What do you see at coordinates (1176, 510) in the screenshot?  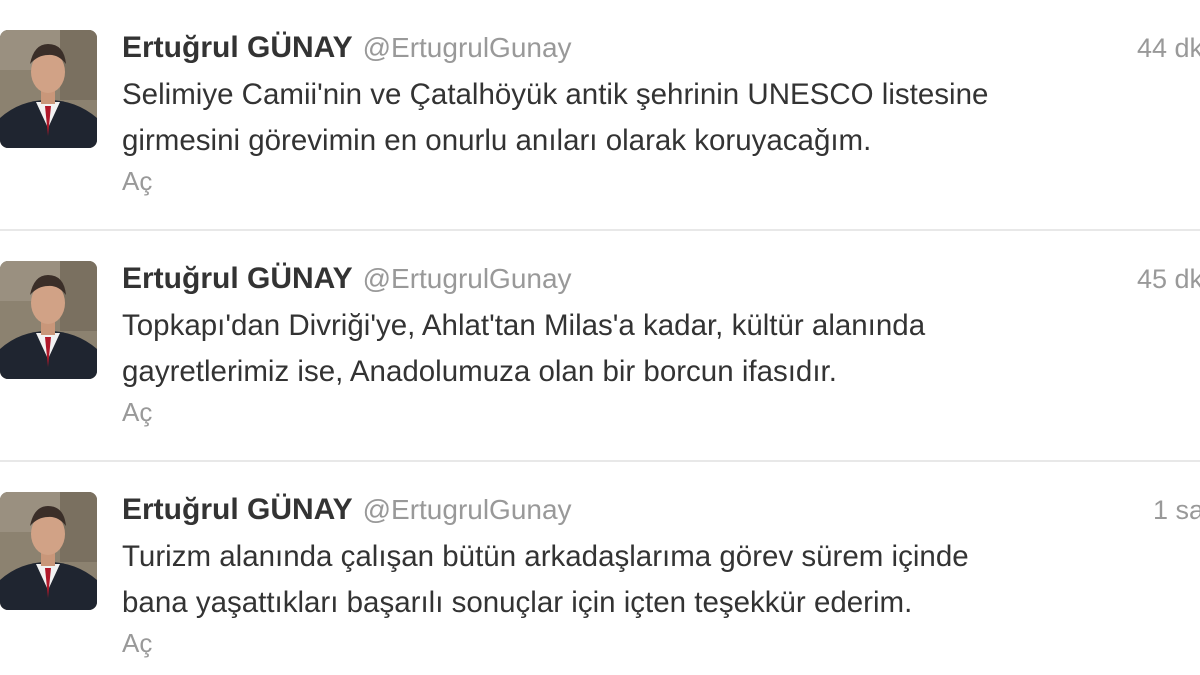 I see `tweet-timestamp: 1 sa` at bounding box center [1176, 510].